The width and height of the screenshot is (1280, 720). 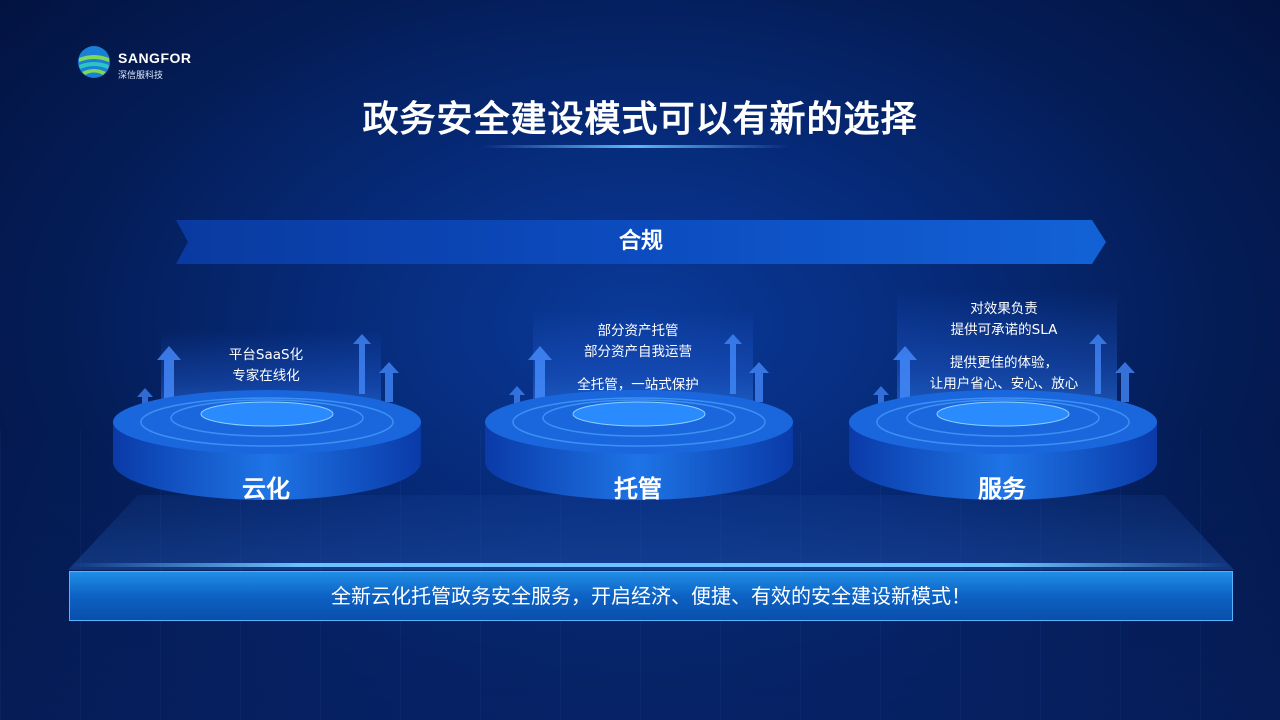 I want to click on stage-desc: 对效果负责 提供可承诺的SLA 提供更佳的体验， 让用户省心、安心、放心, so click(x=1004, y=347).